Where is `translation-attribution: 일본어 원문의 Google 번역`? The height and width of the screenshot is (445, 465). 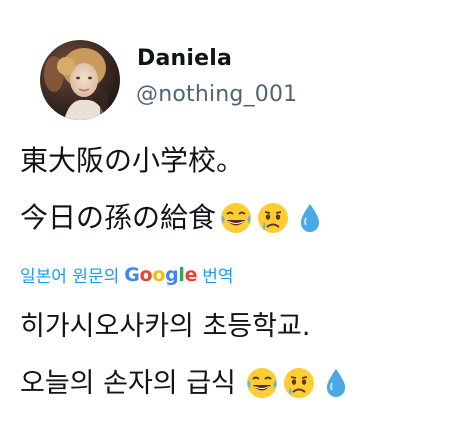 translation-attribution: 일본어 원문의 Google 번역 is located at coordinates (127, 275).